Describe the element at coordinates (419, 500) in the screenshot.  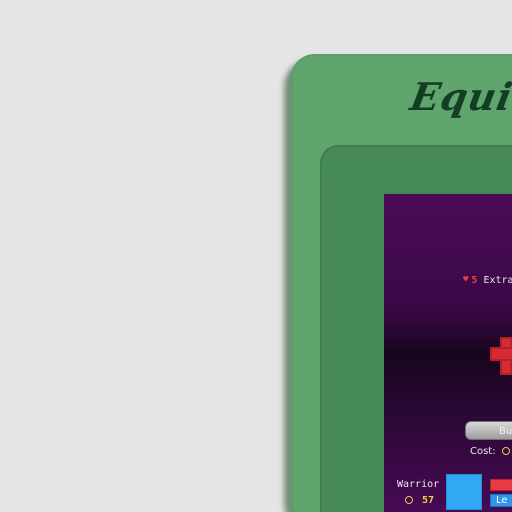
I see `gold-row: 57` at that location.